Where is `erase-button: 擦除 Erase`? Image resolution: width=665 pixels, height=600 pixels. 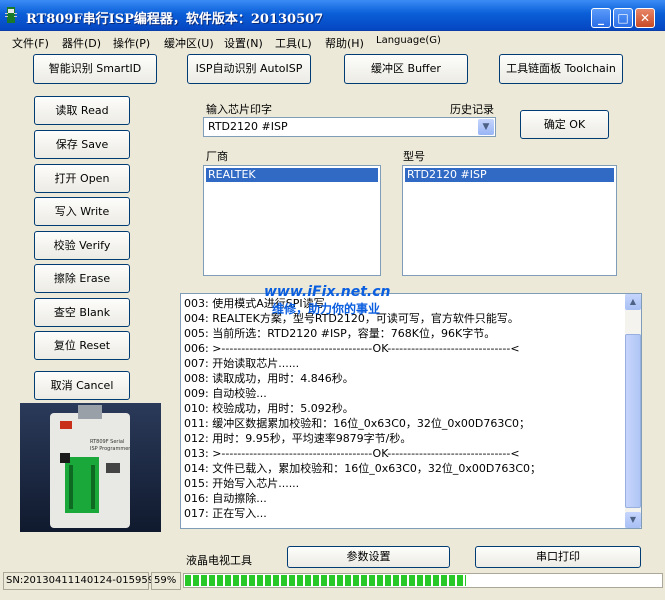
erase-button: 擦除 Erase is located at coordinates (82, 278).